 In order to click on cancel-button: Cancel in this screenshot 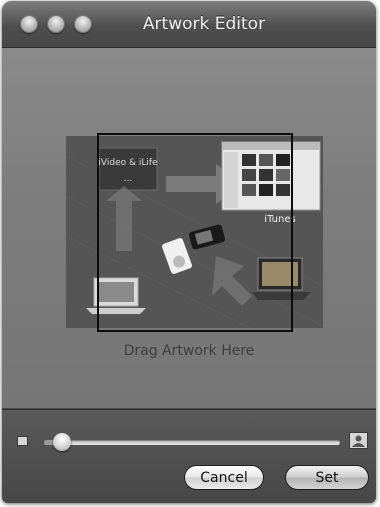, I will do `click(224, 477)`.